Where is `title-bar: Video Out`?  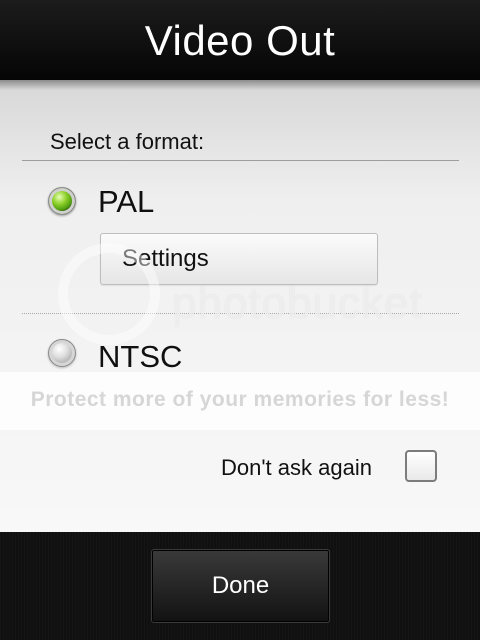
title-bar: Video Out is located at coordinates (240, 40).